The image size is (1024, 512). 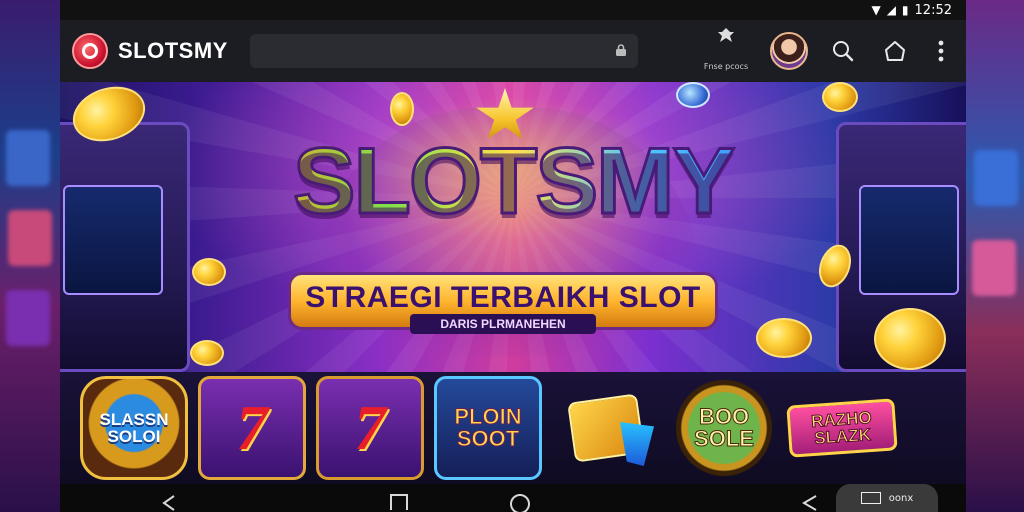 What do you see at coordinates (941, 51) in the screenshot?
I see `overflow-menu-icon` at bounding box center [941, 51].